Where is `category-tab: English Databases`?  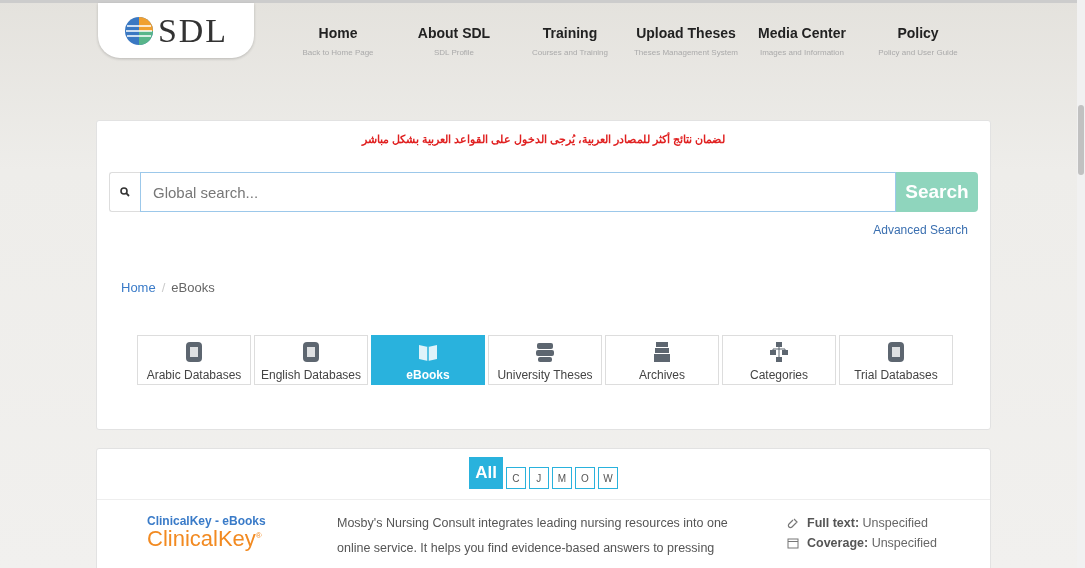 category-tab: English Databases is located at coordinates (311, 360).